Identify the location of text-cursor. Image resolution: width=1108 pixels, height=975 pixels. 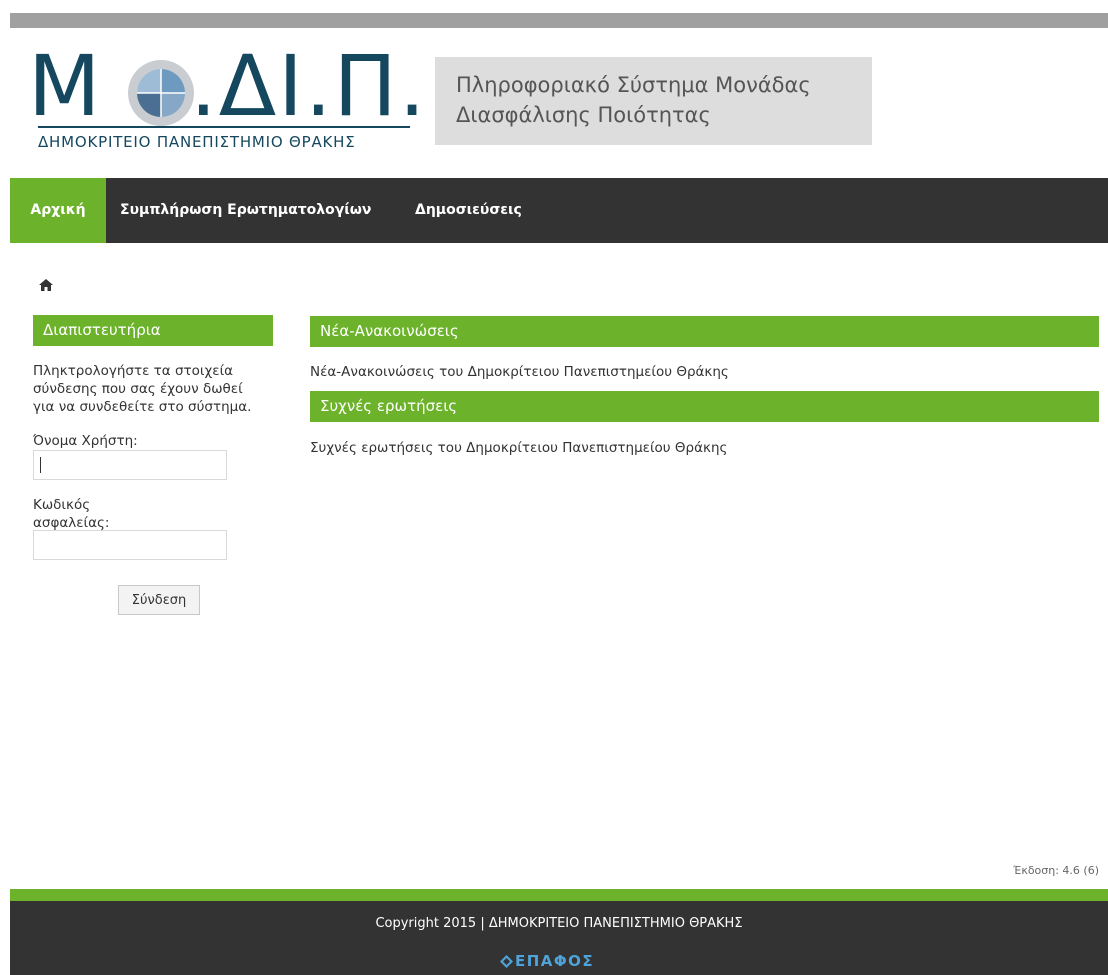
(40, 465).